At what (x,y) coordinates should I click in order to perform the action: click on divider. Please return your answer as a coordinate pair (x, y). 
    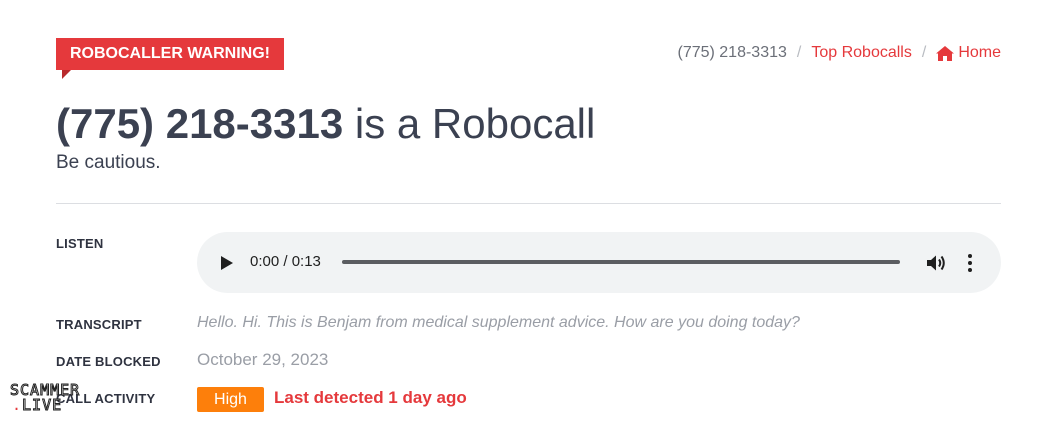
    Looking at the image, I should click on (528, 203).